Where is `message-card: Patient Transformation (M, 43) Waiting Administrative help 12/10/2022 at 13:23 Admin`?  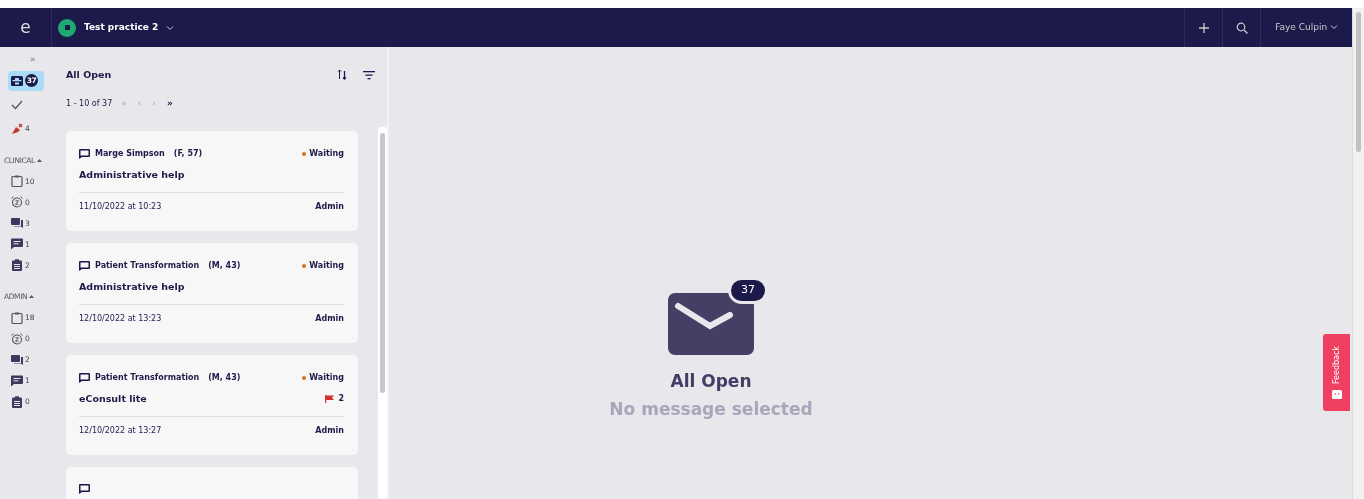
message-card: Patient Transformation (M, 43) Waiting Administrative help 12/10/2022 at 13:23 Admin is located at coordinates (212, 292).